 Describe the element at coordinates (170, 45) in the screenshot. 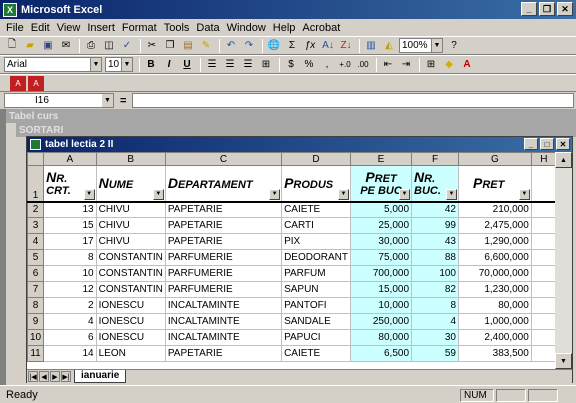

I see `copy-icon: ❐` at that location.